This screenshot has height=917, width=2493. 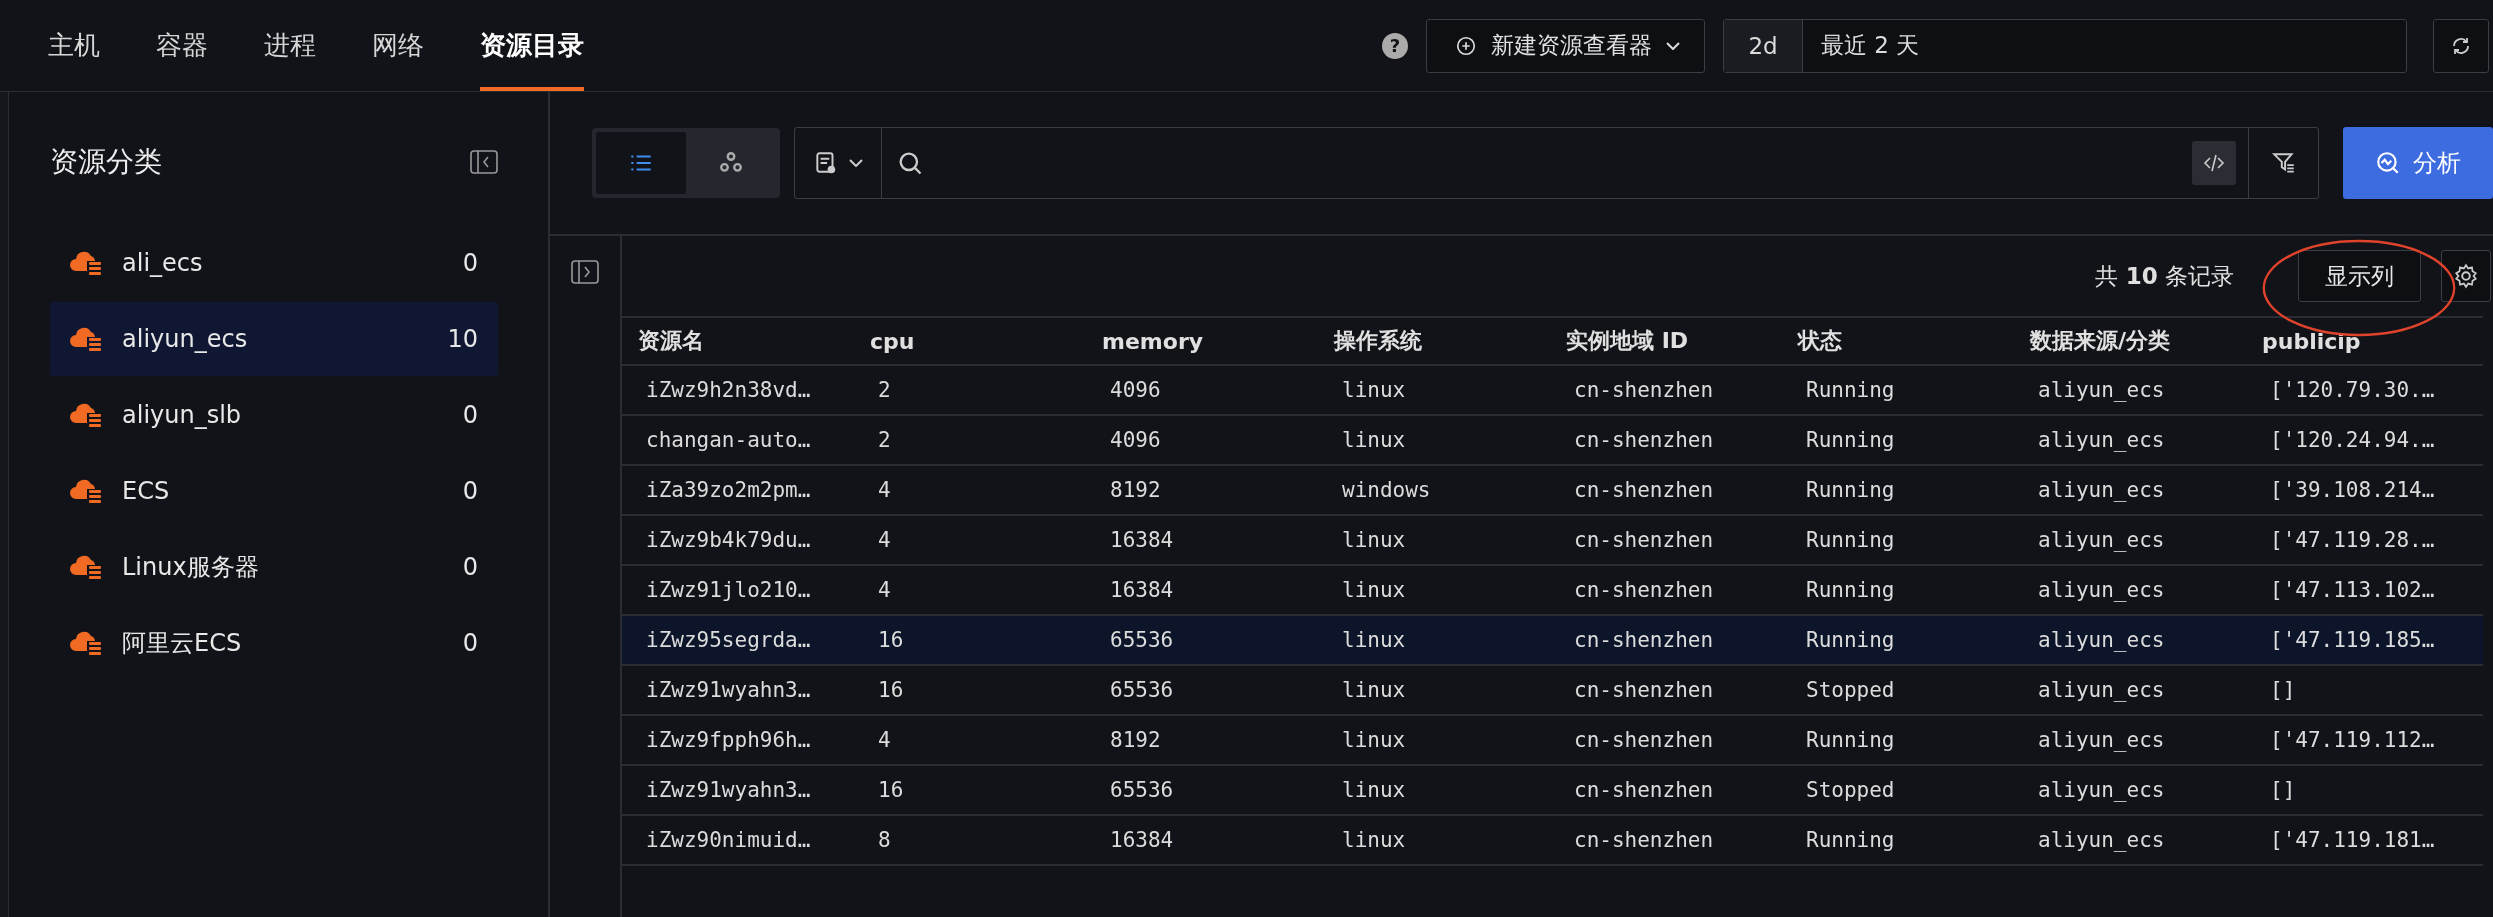 I want to click on show-columns-button: 显示列, so click(x=2359, y=276).